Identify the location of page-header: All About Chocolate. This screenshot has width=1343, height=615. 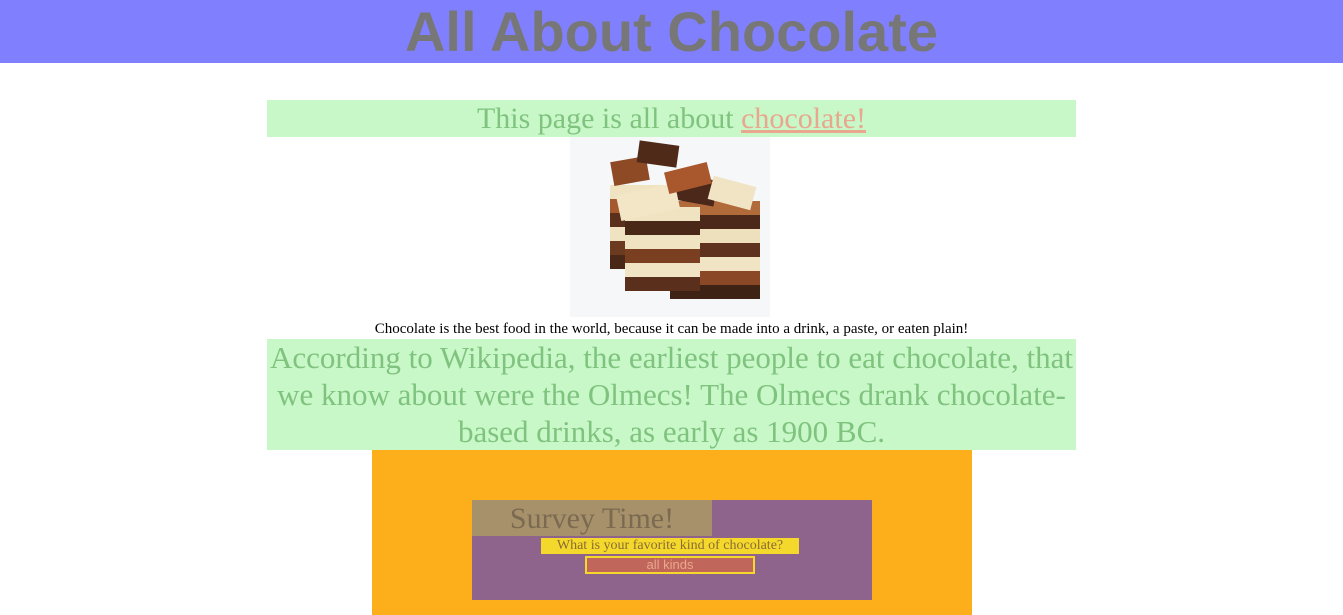
(671, 31).